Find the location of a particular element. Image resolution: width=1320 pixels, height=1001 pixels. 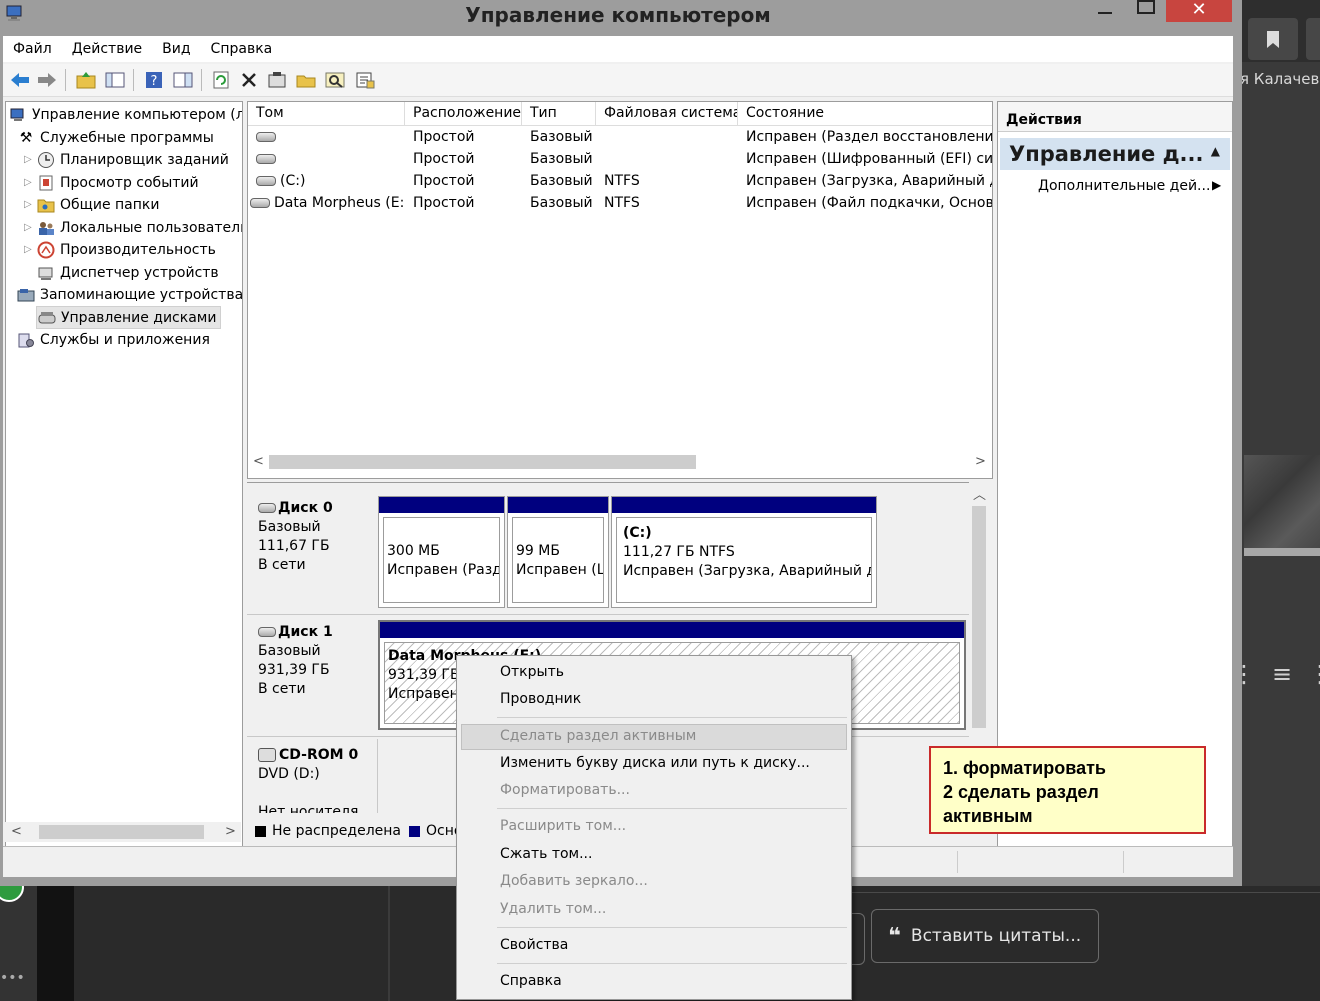

volume-filesystem is located at coordinates (667, 138).